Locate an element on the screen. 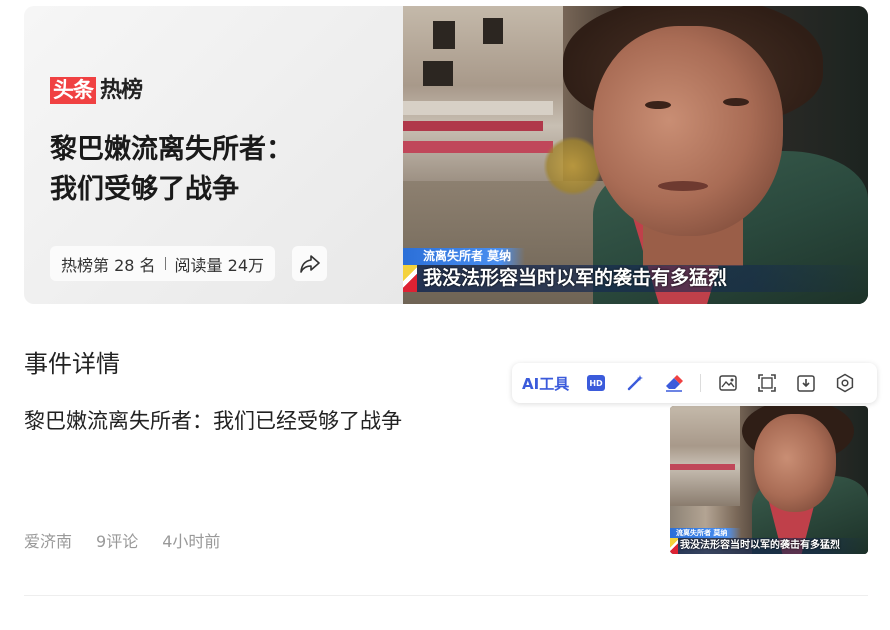 The width and height of the screenshot is (890, 630). article-title-link: 黎巴嫩流离失所者：我们已经受够了战争 is located at coordinates (213, 421).